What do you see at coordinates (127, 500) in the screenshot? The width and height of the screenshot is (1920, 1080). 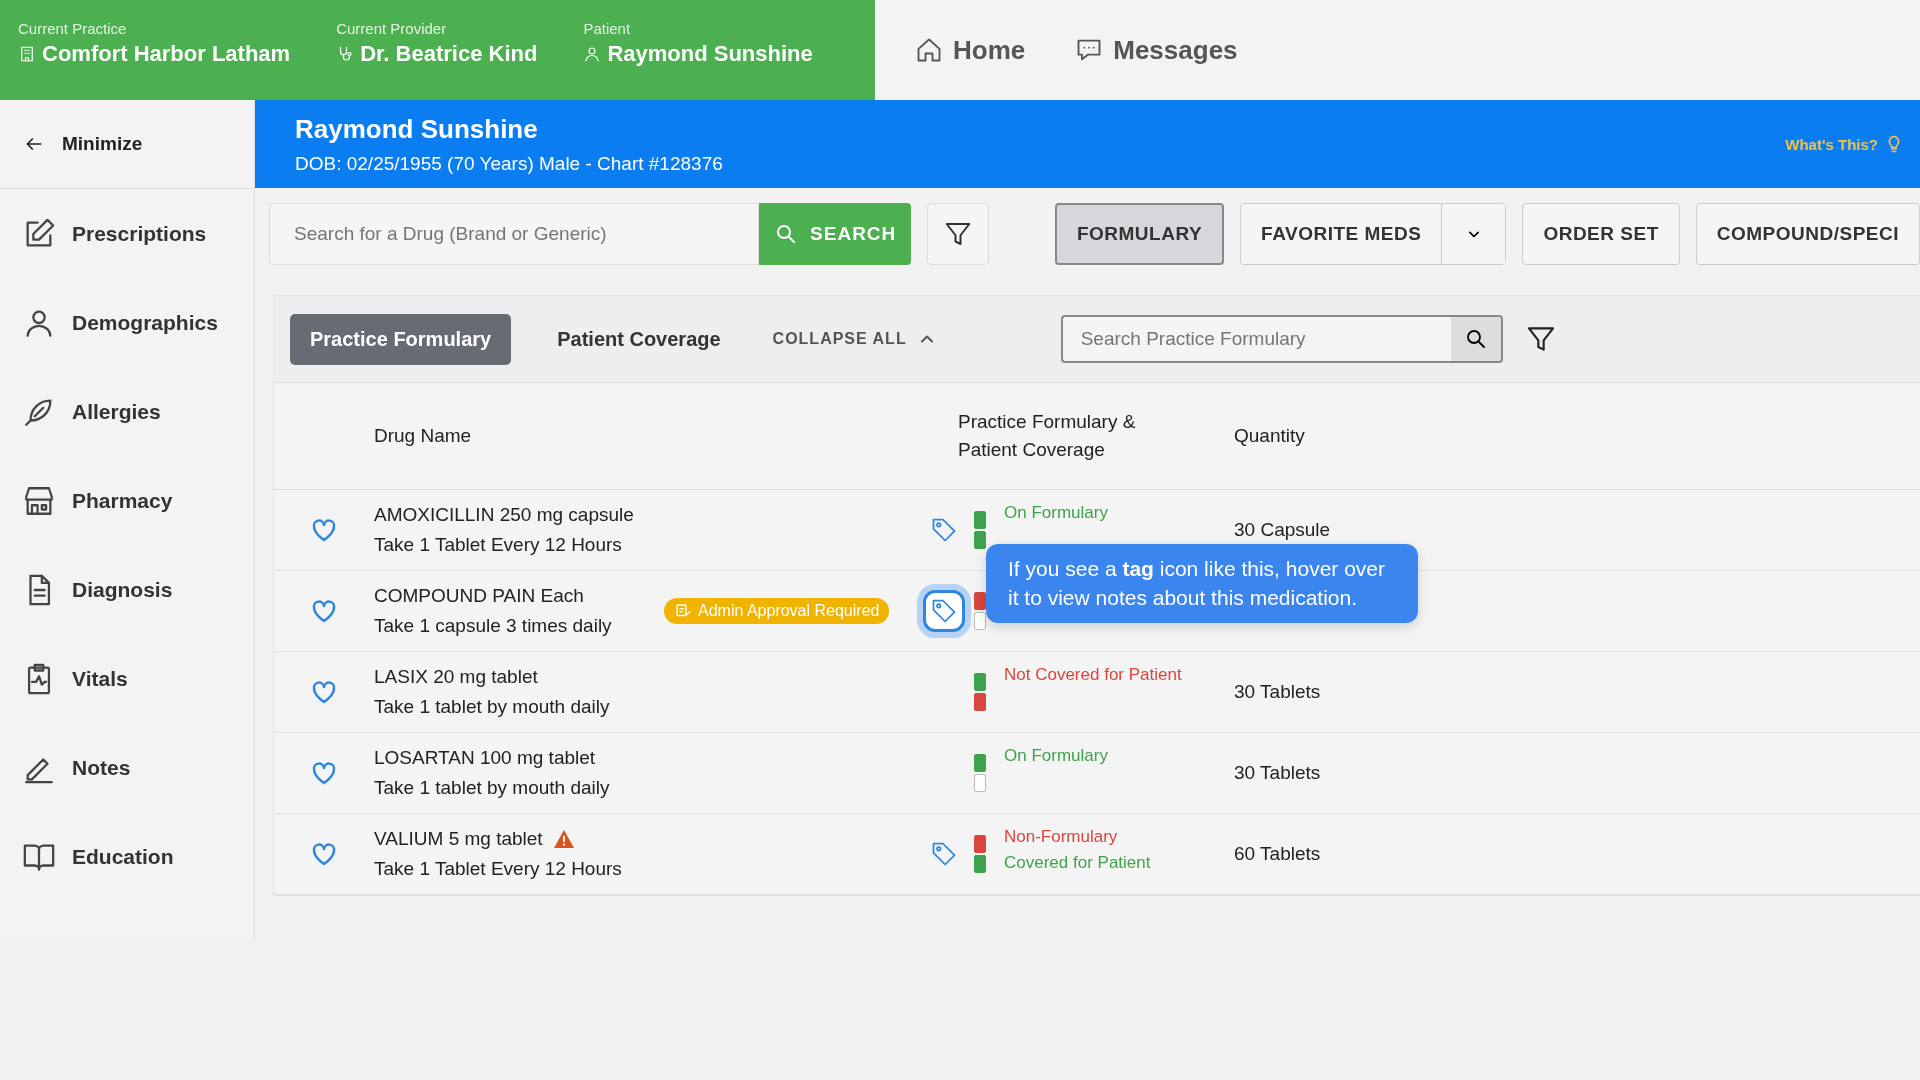 I see `sidebar-item: Pharmacy` at bounding box center [127, 500].